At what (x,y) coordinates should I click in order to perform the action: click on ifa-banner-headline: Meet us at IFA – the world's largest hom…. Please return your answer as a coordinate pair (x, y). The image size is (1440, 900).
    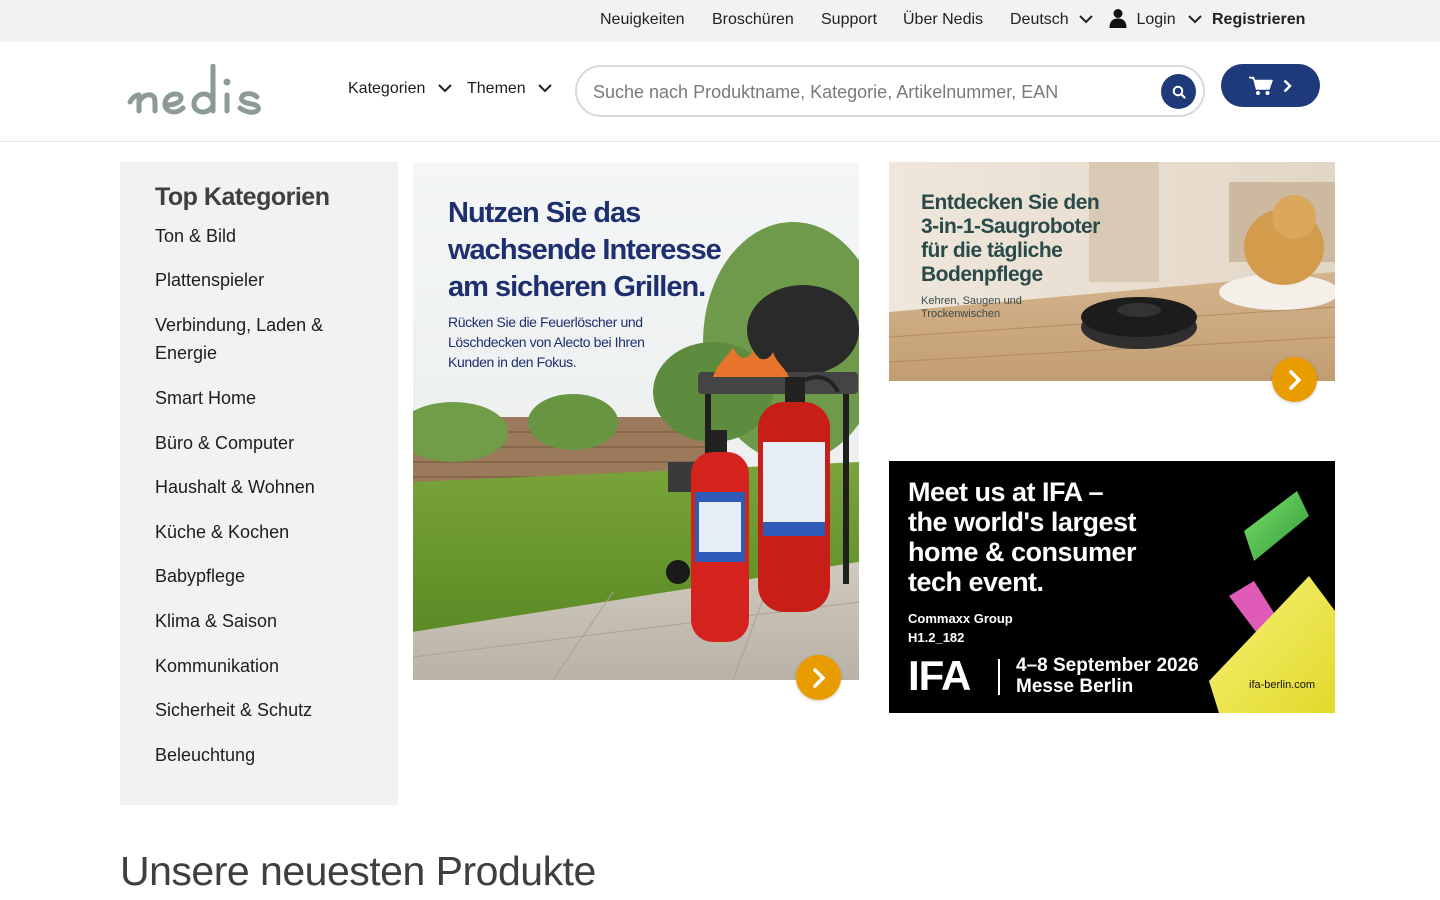
    Looking at the image, I should click on (1022, 537).